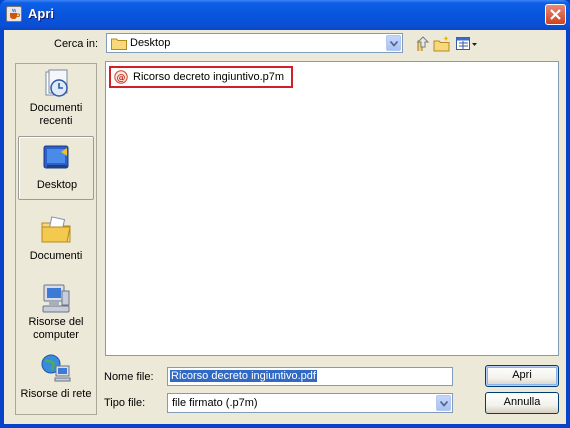 The width and height of the screenshot is (570, 428). I want to click on place-my-computer: Risorse del computer, so click(56, 311).